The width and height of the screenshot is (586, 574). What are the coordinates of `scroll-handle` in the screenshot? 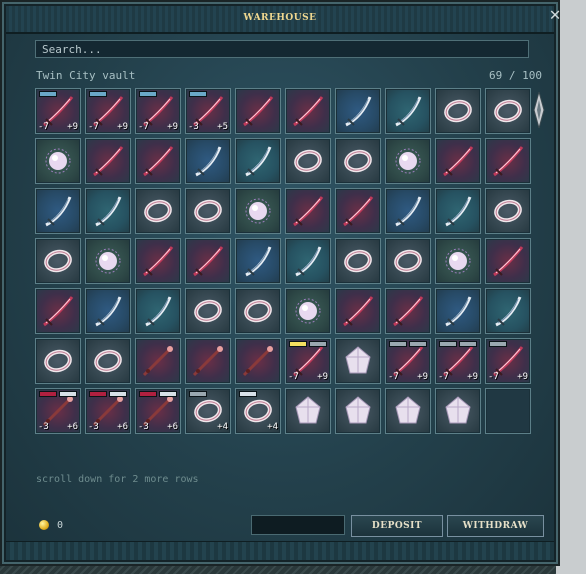 It's located at (539, 110).